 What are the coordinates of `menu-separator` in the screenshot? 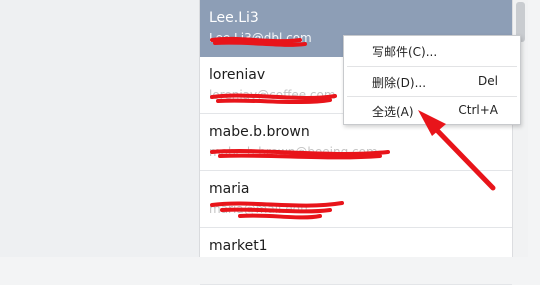 It's located at (432, 66).